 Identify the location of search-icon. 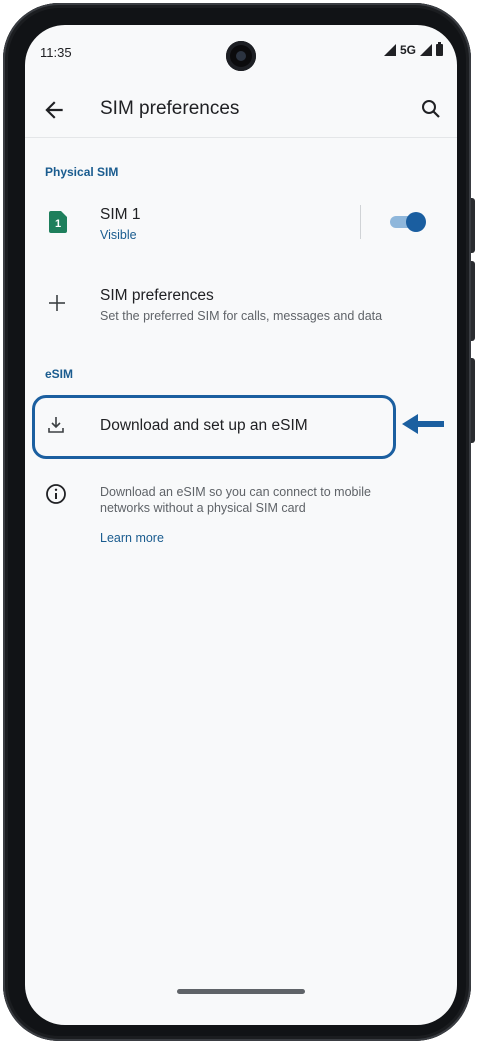
(431, 109).